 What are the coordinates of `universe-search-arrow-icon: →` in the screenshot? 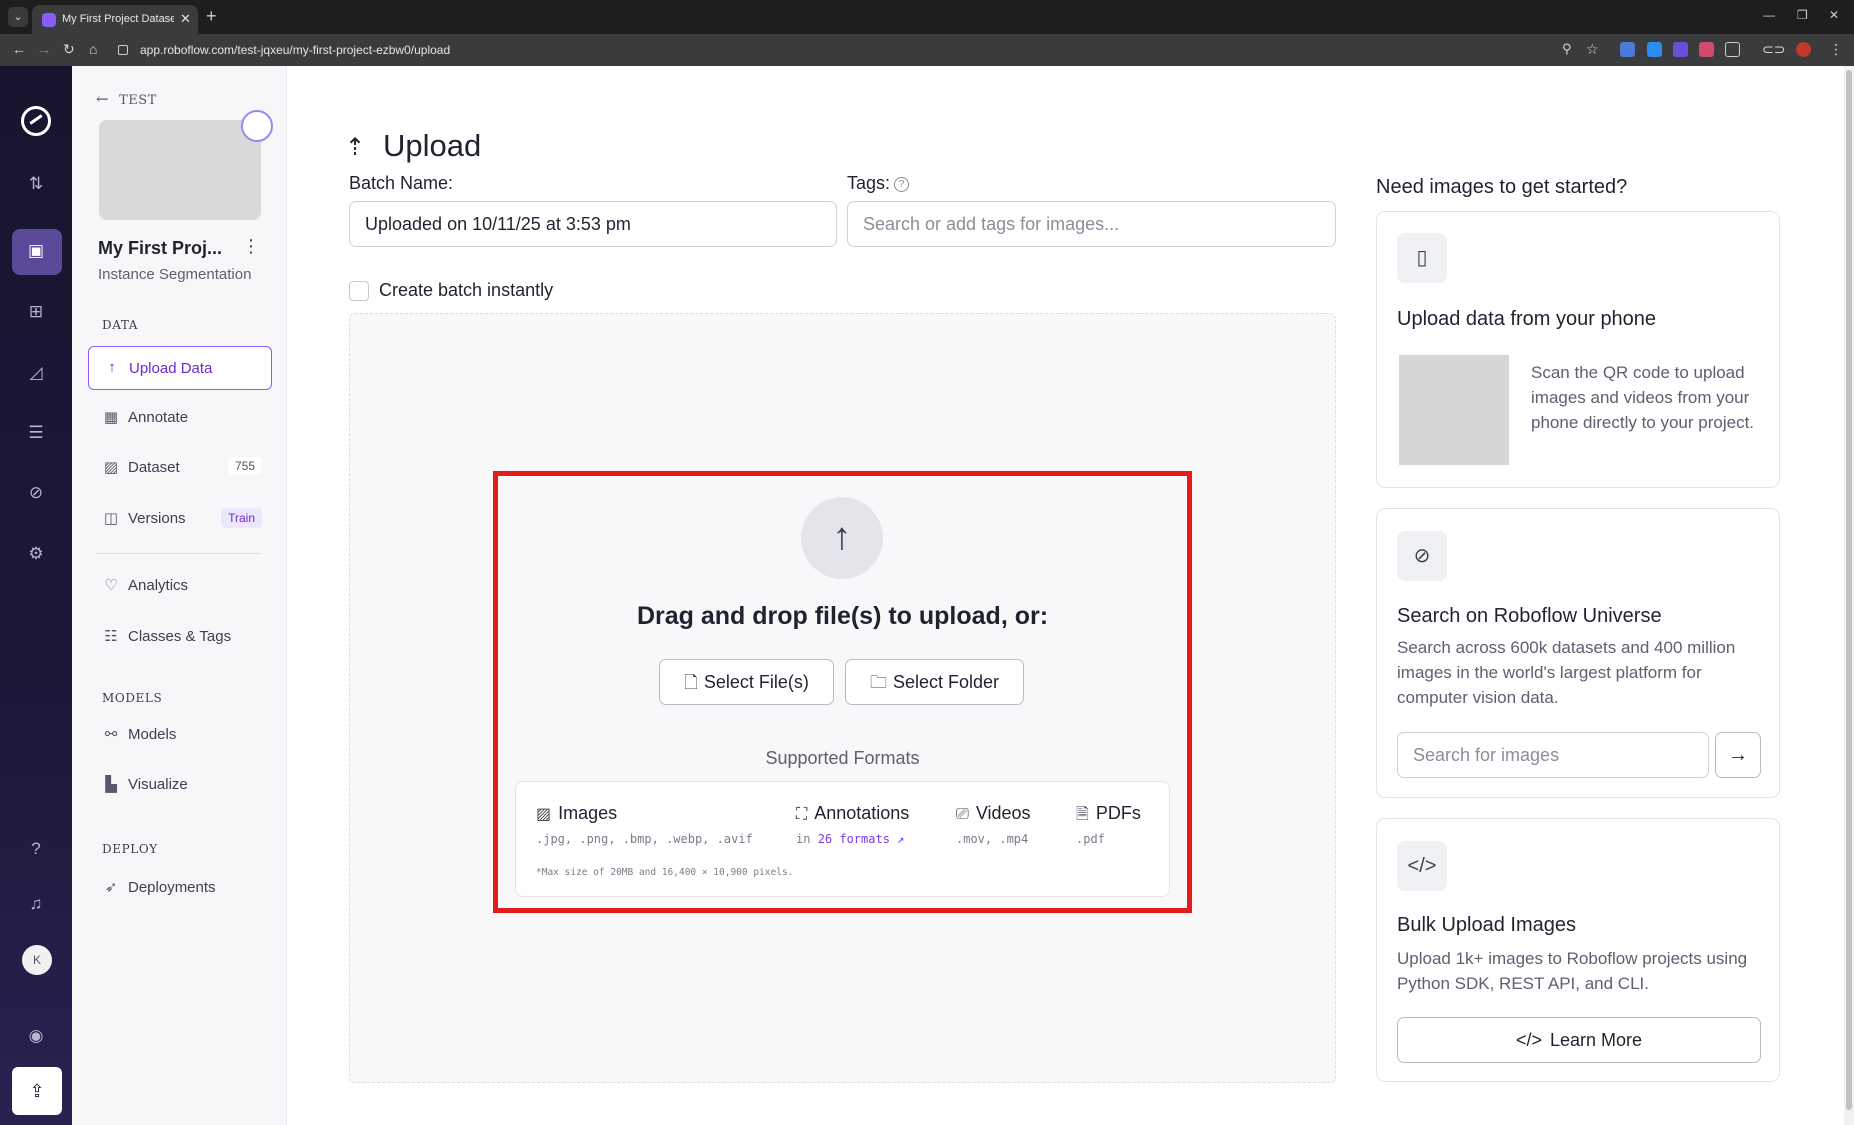 It's located at (1738, 755).